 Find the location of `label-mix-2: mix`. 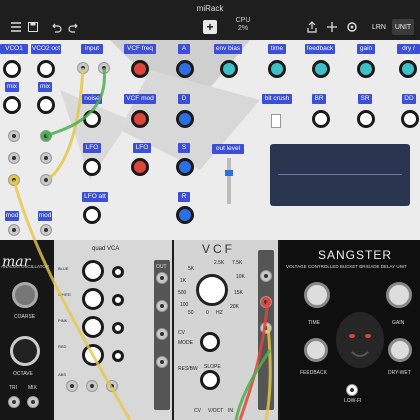

label-mix-2: mix is located at coordinates (45, 87).